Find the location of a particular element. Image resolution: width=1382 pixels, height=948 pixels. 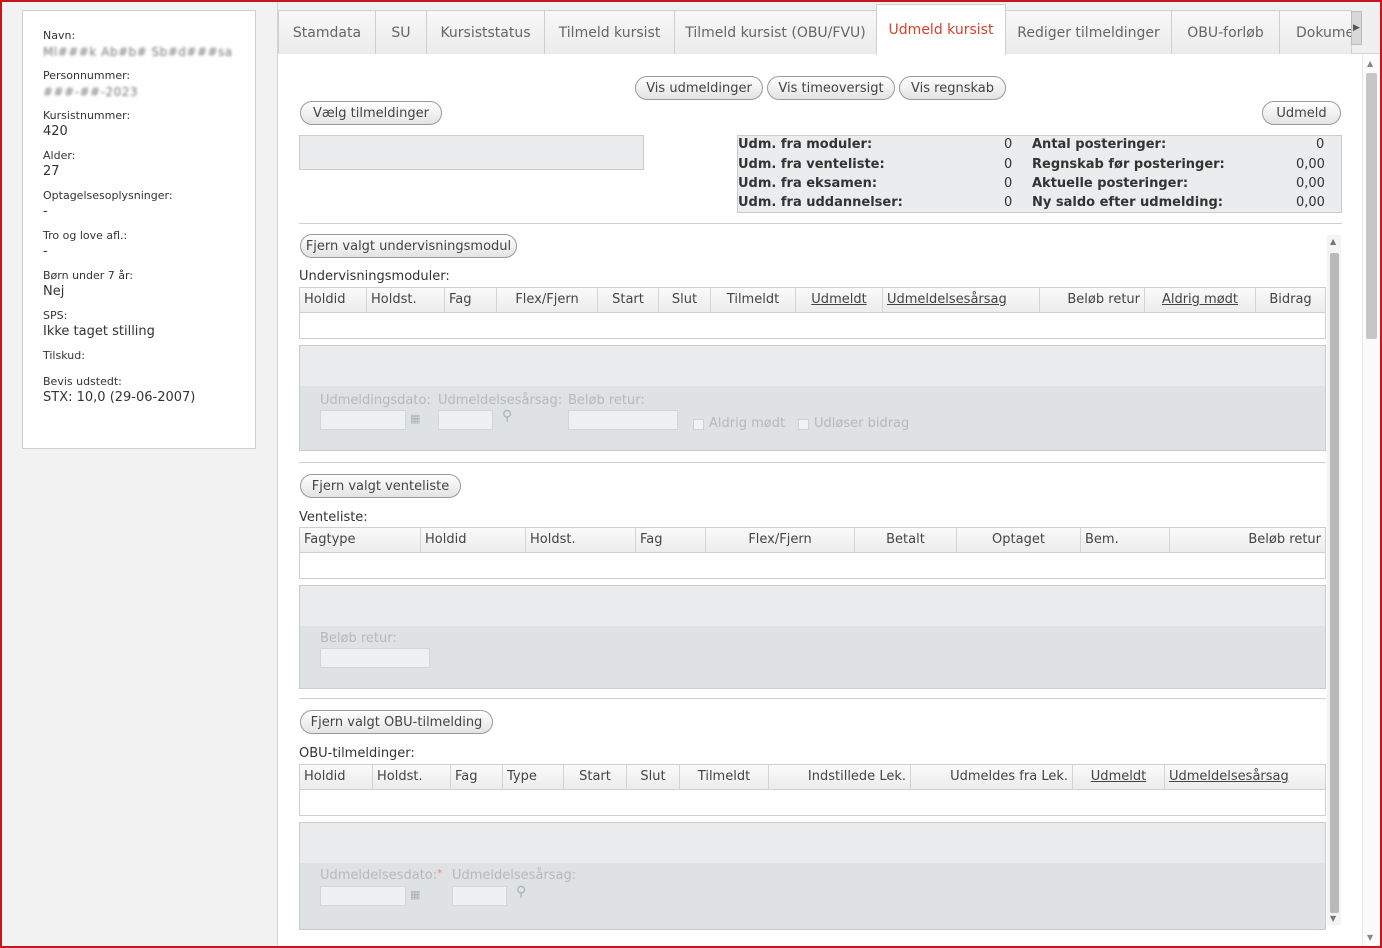

udmeldelsesaarsag-label: Udmeldelsesårsag: is located at coordinates (514, 875).